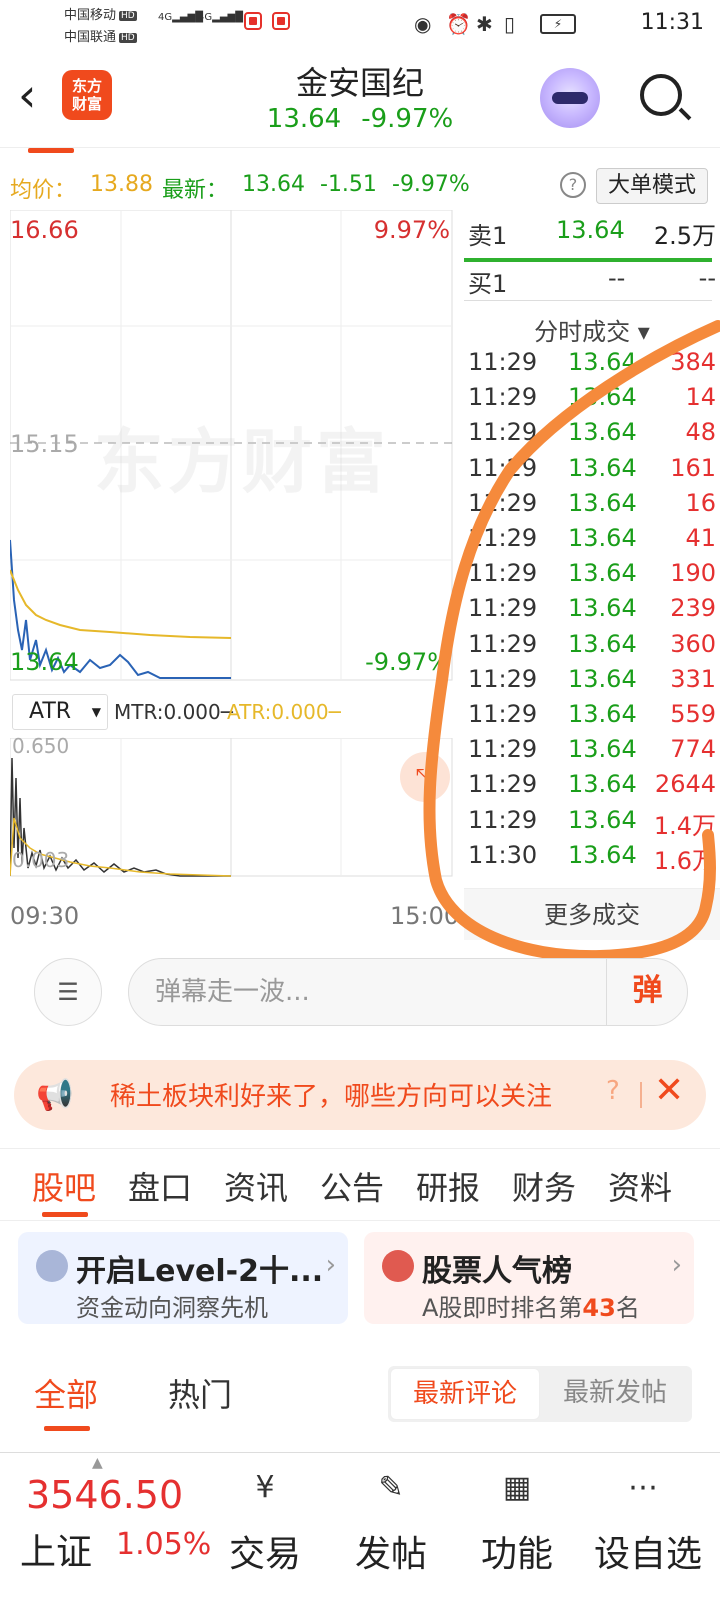 This screenshot has width=720, height=1600. What do you see at coordinates (52, 1266) in the screenshot?
I see `level2-icon` at bounding box center [52, 1266].